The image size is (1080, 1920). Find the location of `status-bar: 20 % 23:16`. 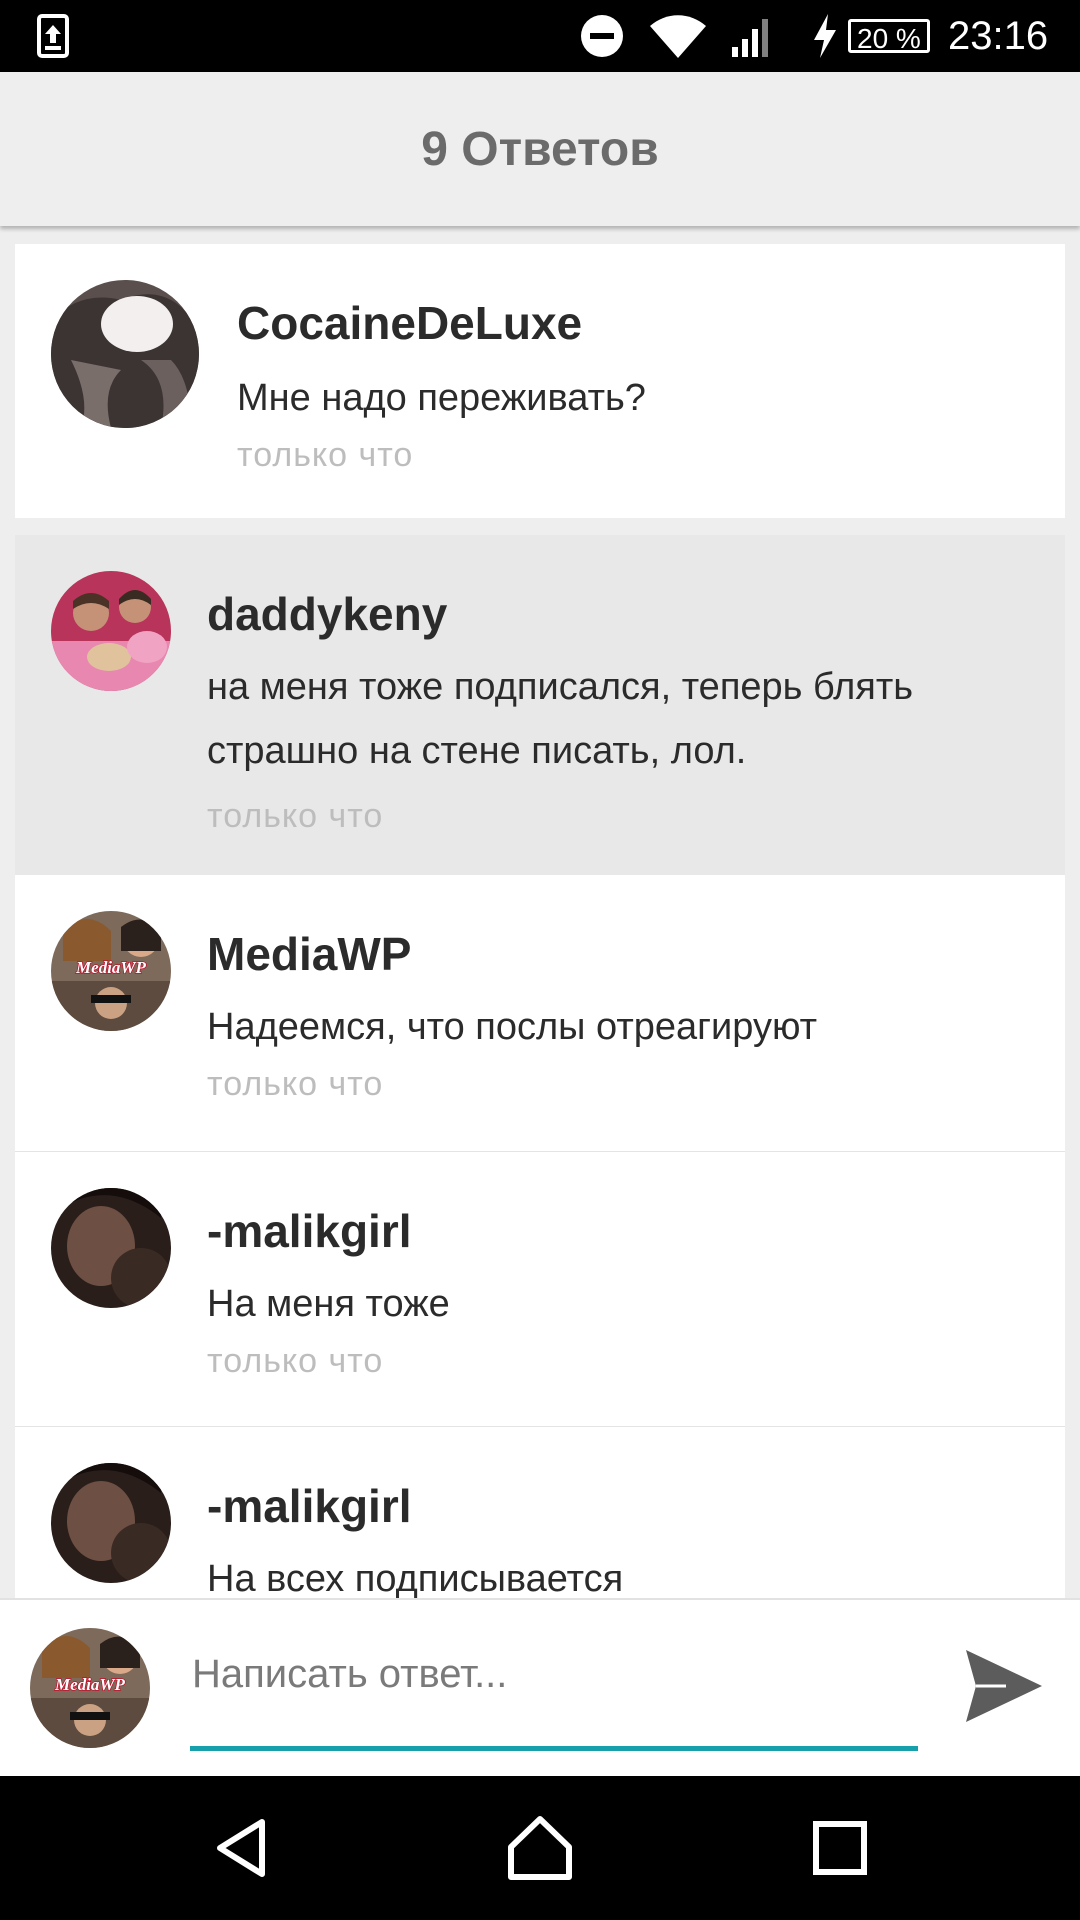

status-bar: 20 % 23:16 is located at coordinates (540, 36).